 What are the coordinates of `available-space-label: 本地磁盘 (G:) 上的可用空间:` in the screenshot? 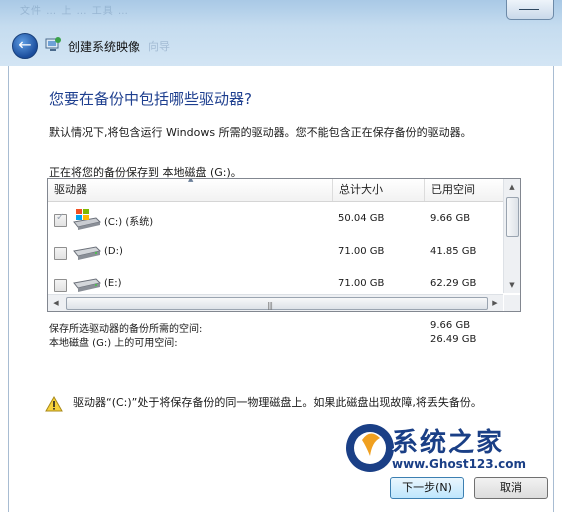 It's located at (113, 343).